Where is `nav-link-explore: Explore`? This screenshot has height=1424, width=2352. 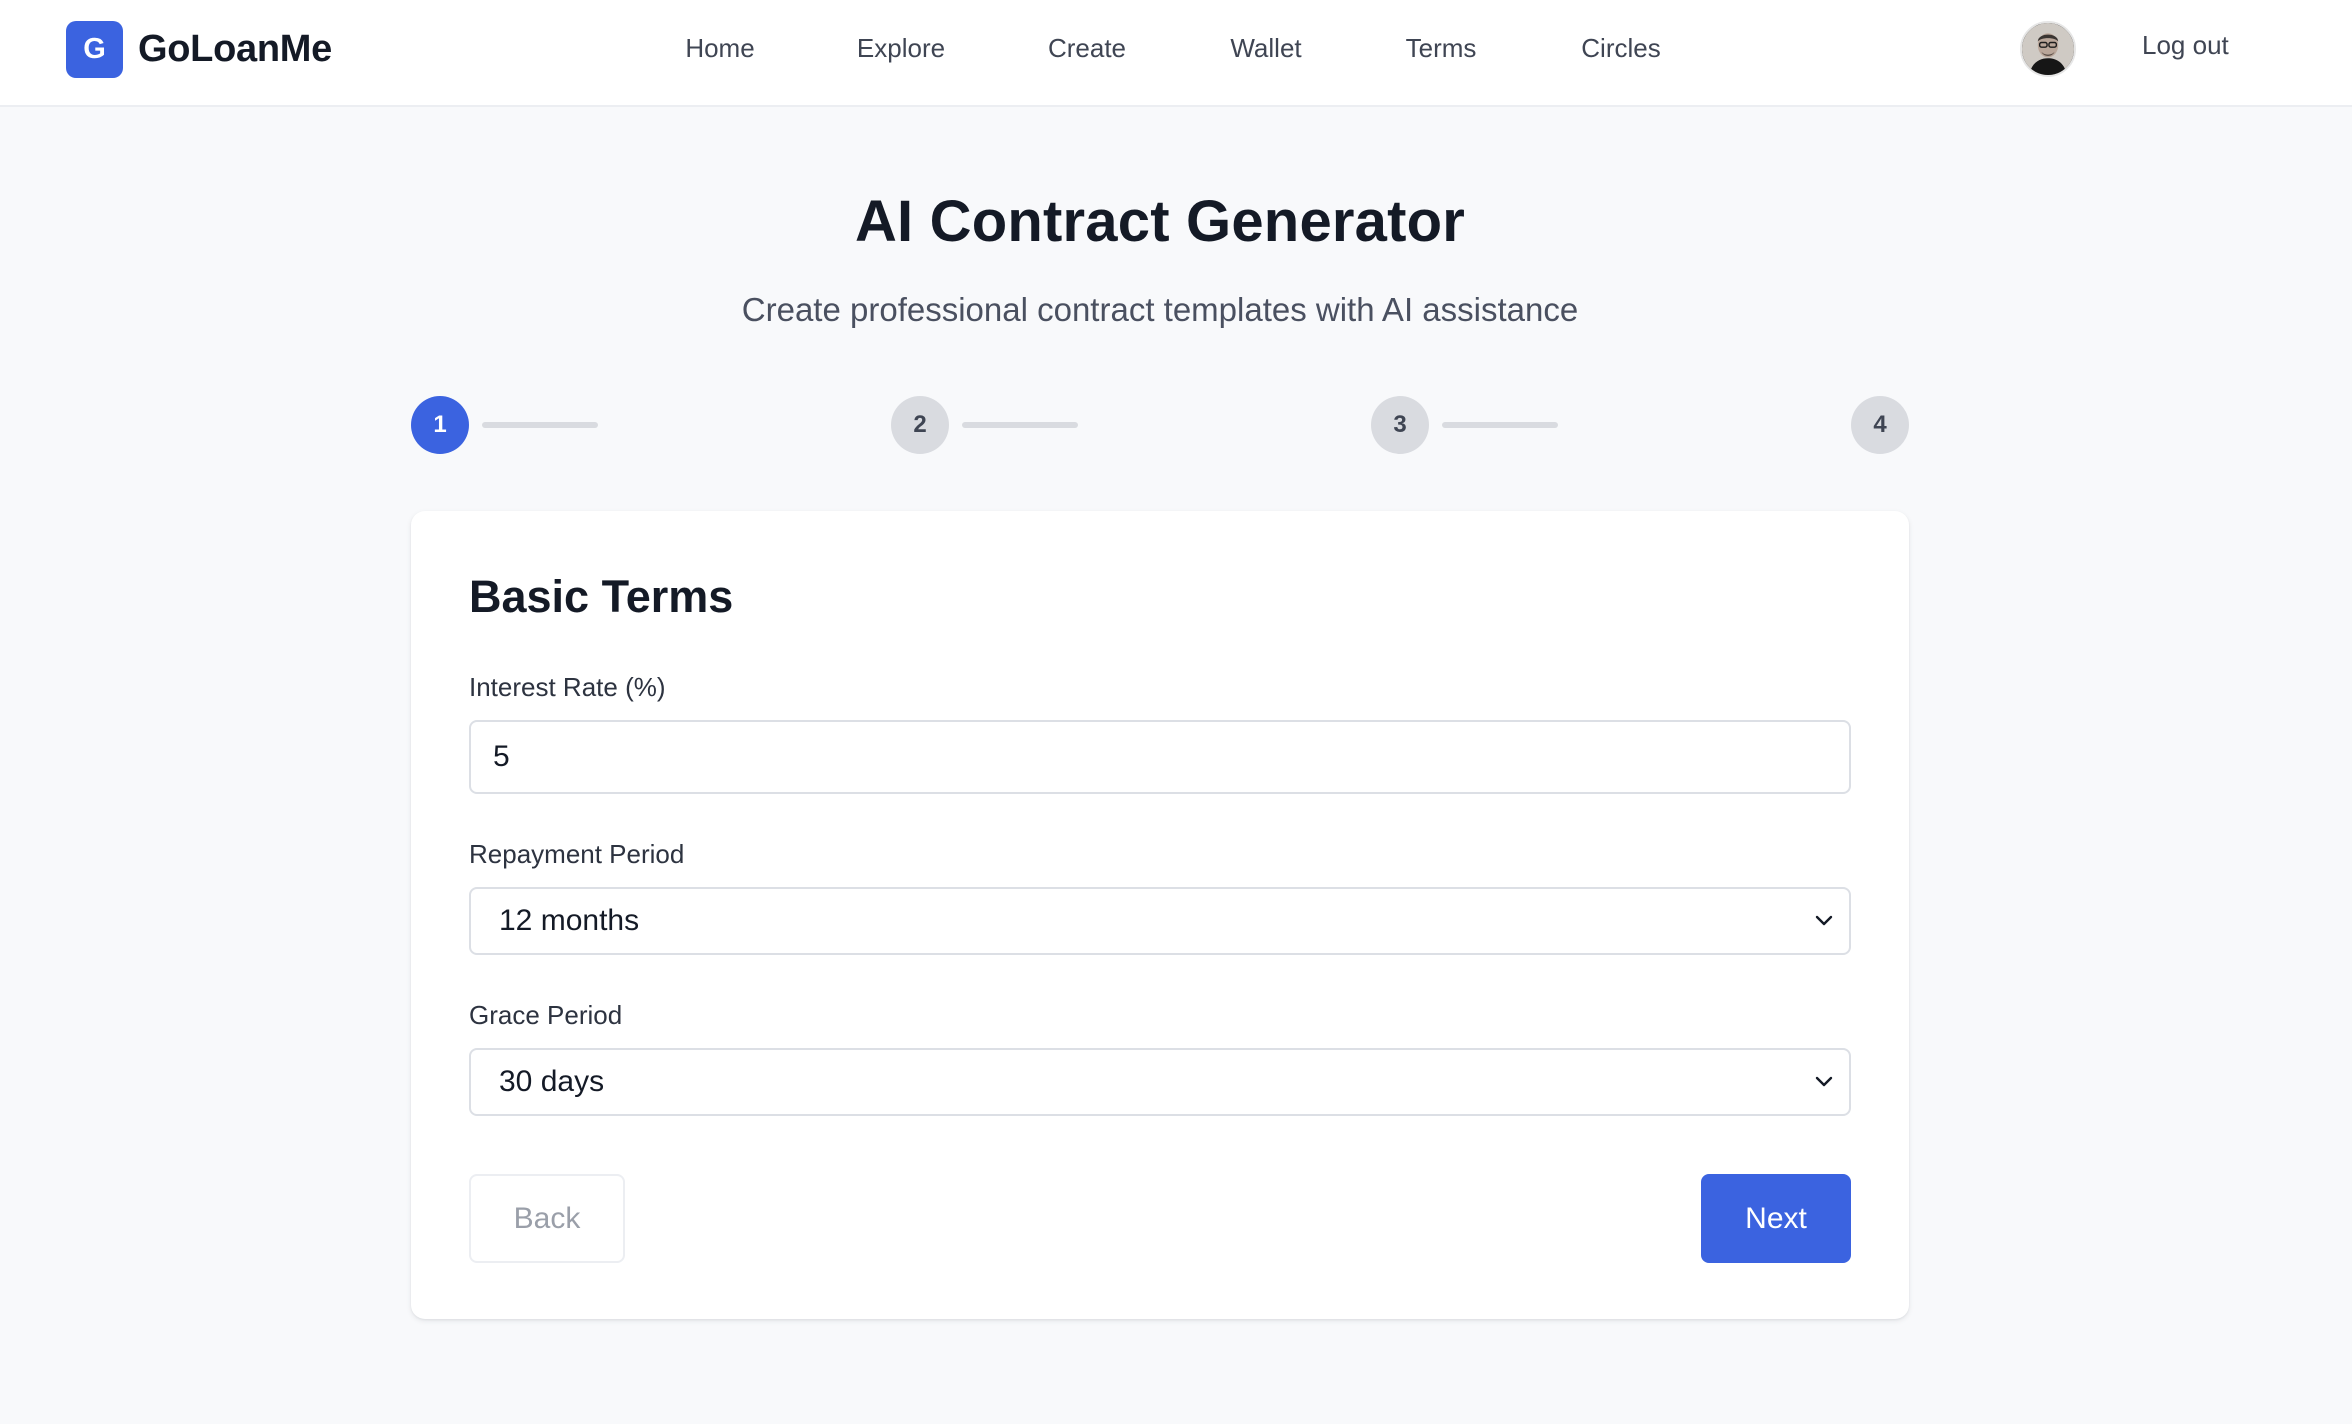 nav-link-explore: Explore is located at coordinates (901, 48).